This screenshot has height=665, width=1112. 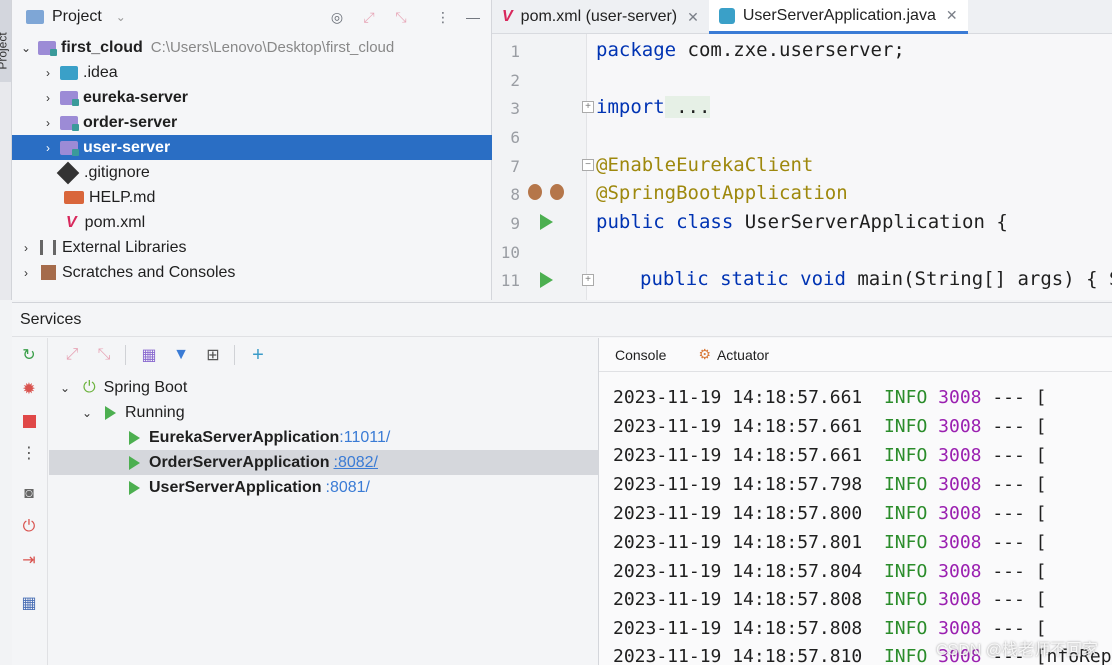 What do you see at coordinates (29, 603) in the screenshot?
I see `layout-icon: ▦` at bounding box center [29, 603].